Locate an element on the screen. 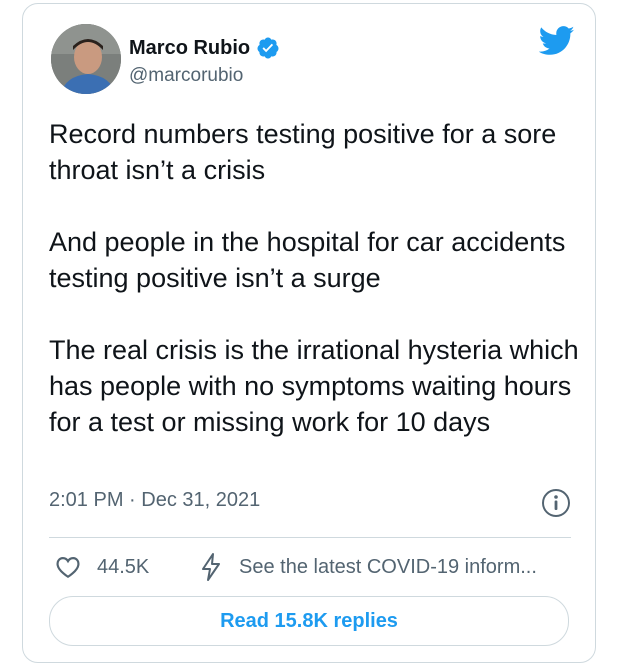 This screenshot has height=663, width=620. like-count: 44.5K is located at coordinates (123, 567).